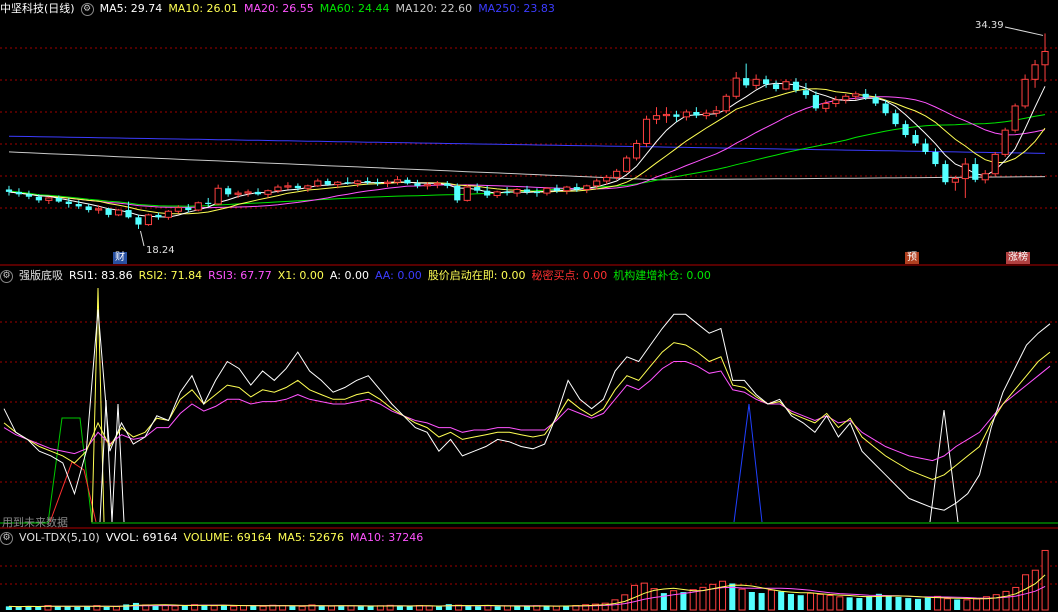 Image resolution: width=1058 pixels, height=612 pixels. I want to click on rsi-legend-item-6: 股价启动在即: 0.00, so click(476, 275).